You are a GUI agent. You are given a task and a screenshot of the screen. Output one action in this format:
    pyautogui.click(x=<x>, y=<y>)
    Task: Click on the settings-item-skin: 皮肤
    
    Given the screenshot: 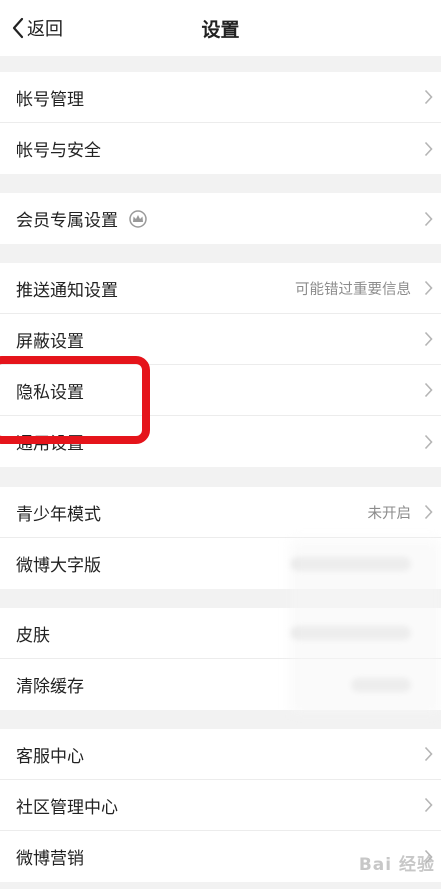 What is the action you would take?
    pyautogui.click(x=220, y=633)
    